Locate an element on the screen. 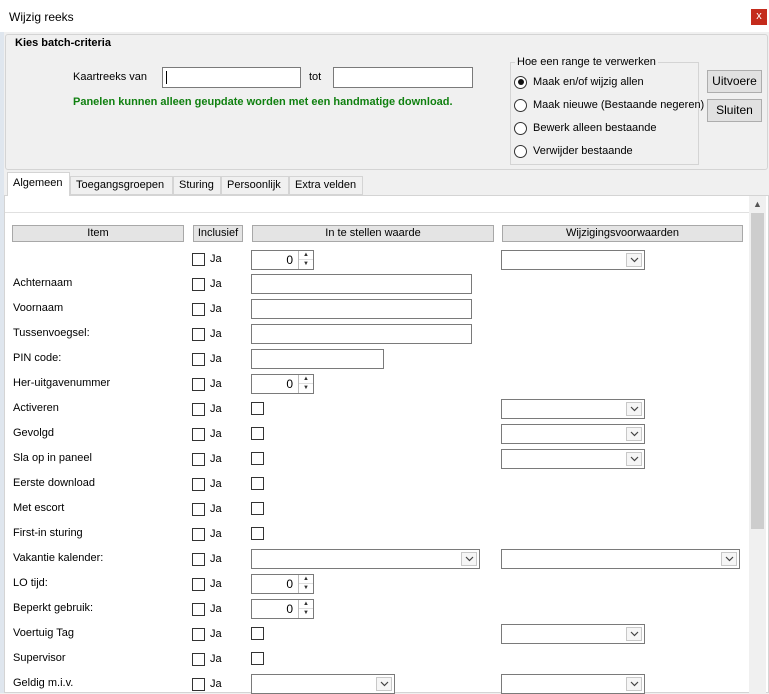  radio-edit-existing-only: Bewerk alleen bestaande is located at coordinates (585, 128).